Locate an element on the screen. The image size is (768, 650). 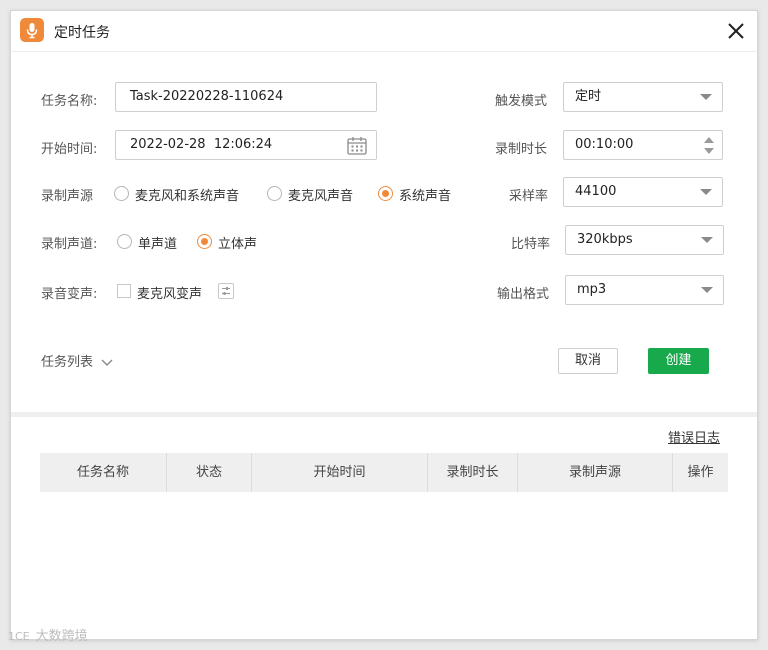
task-list-toggle: 任务列表 is located at coordinates (77, 360).